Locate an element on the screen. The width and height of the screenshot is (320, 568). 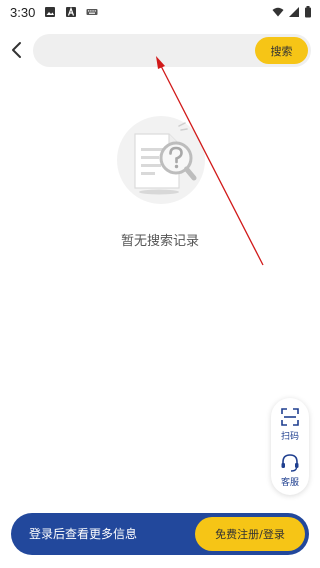
login-prompt-text: 登录后查看更多信息 is located at coordinates (83, 534).